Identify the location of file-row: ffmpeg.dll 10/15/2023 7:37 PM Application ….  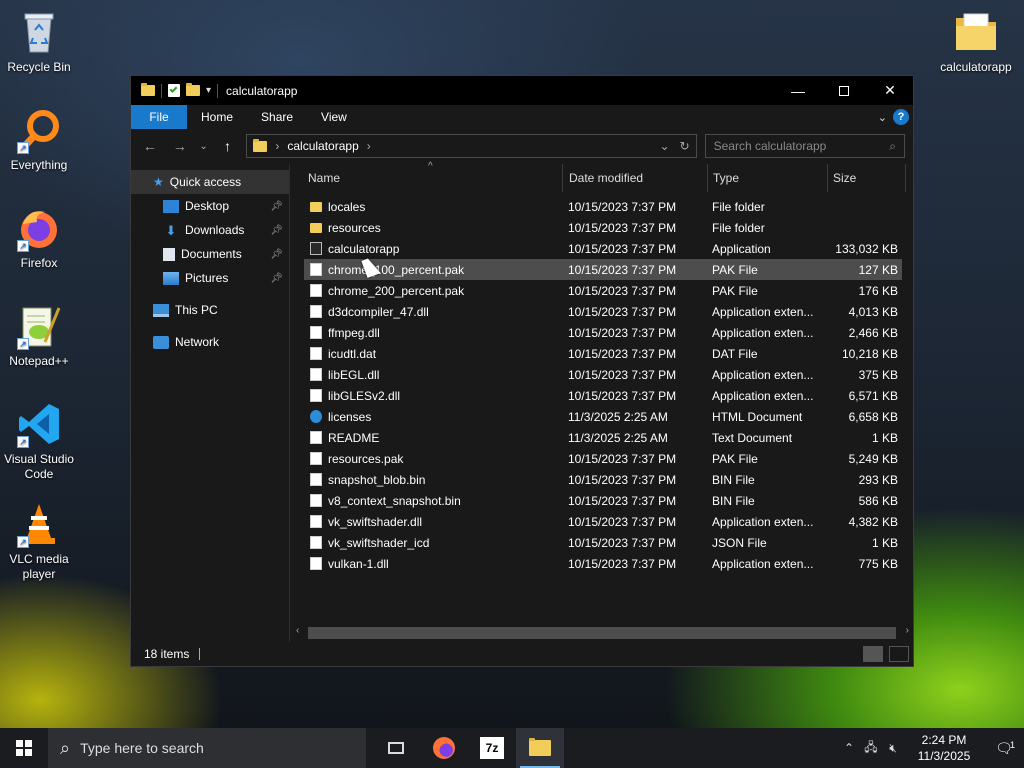
(603, 332).